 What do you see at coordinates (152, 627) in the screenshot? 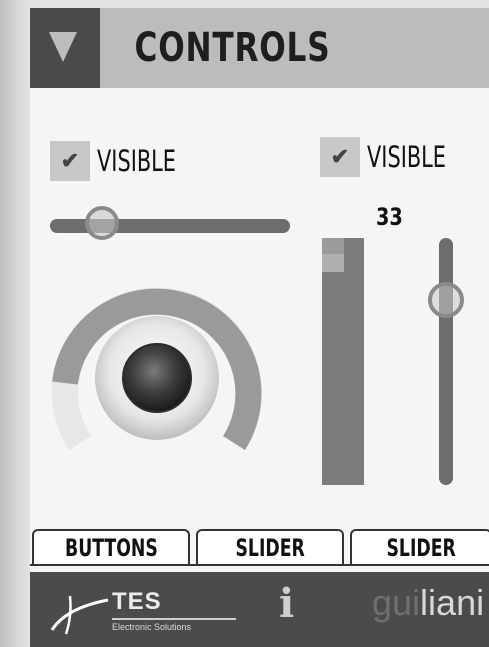
I see `logo-subtitle: Electronic Solutions` at bounding box center [152, 627].